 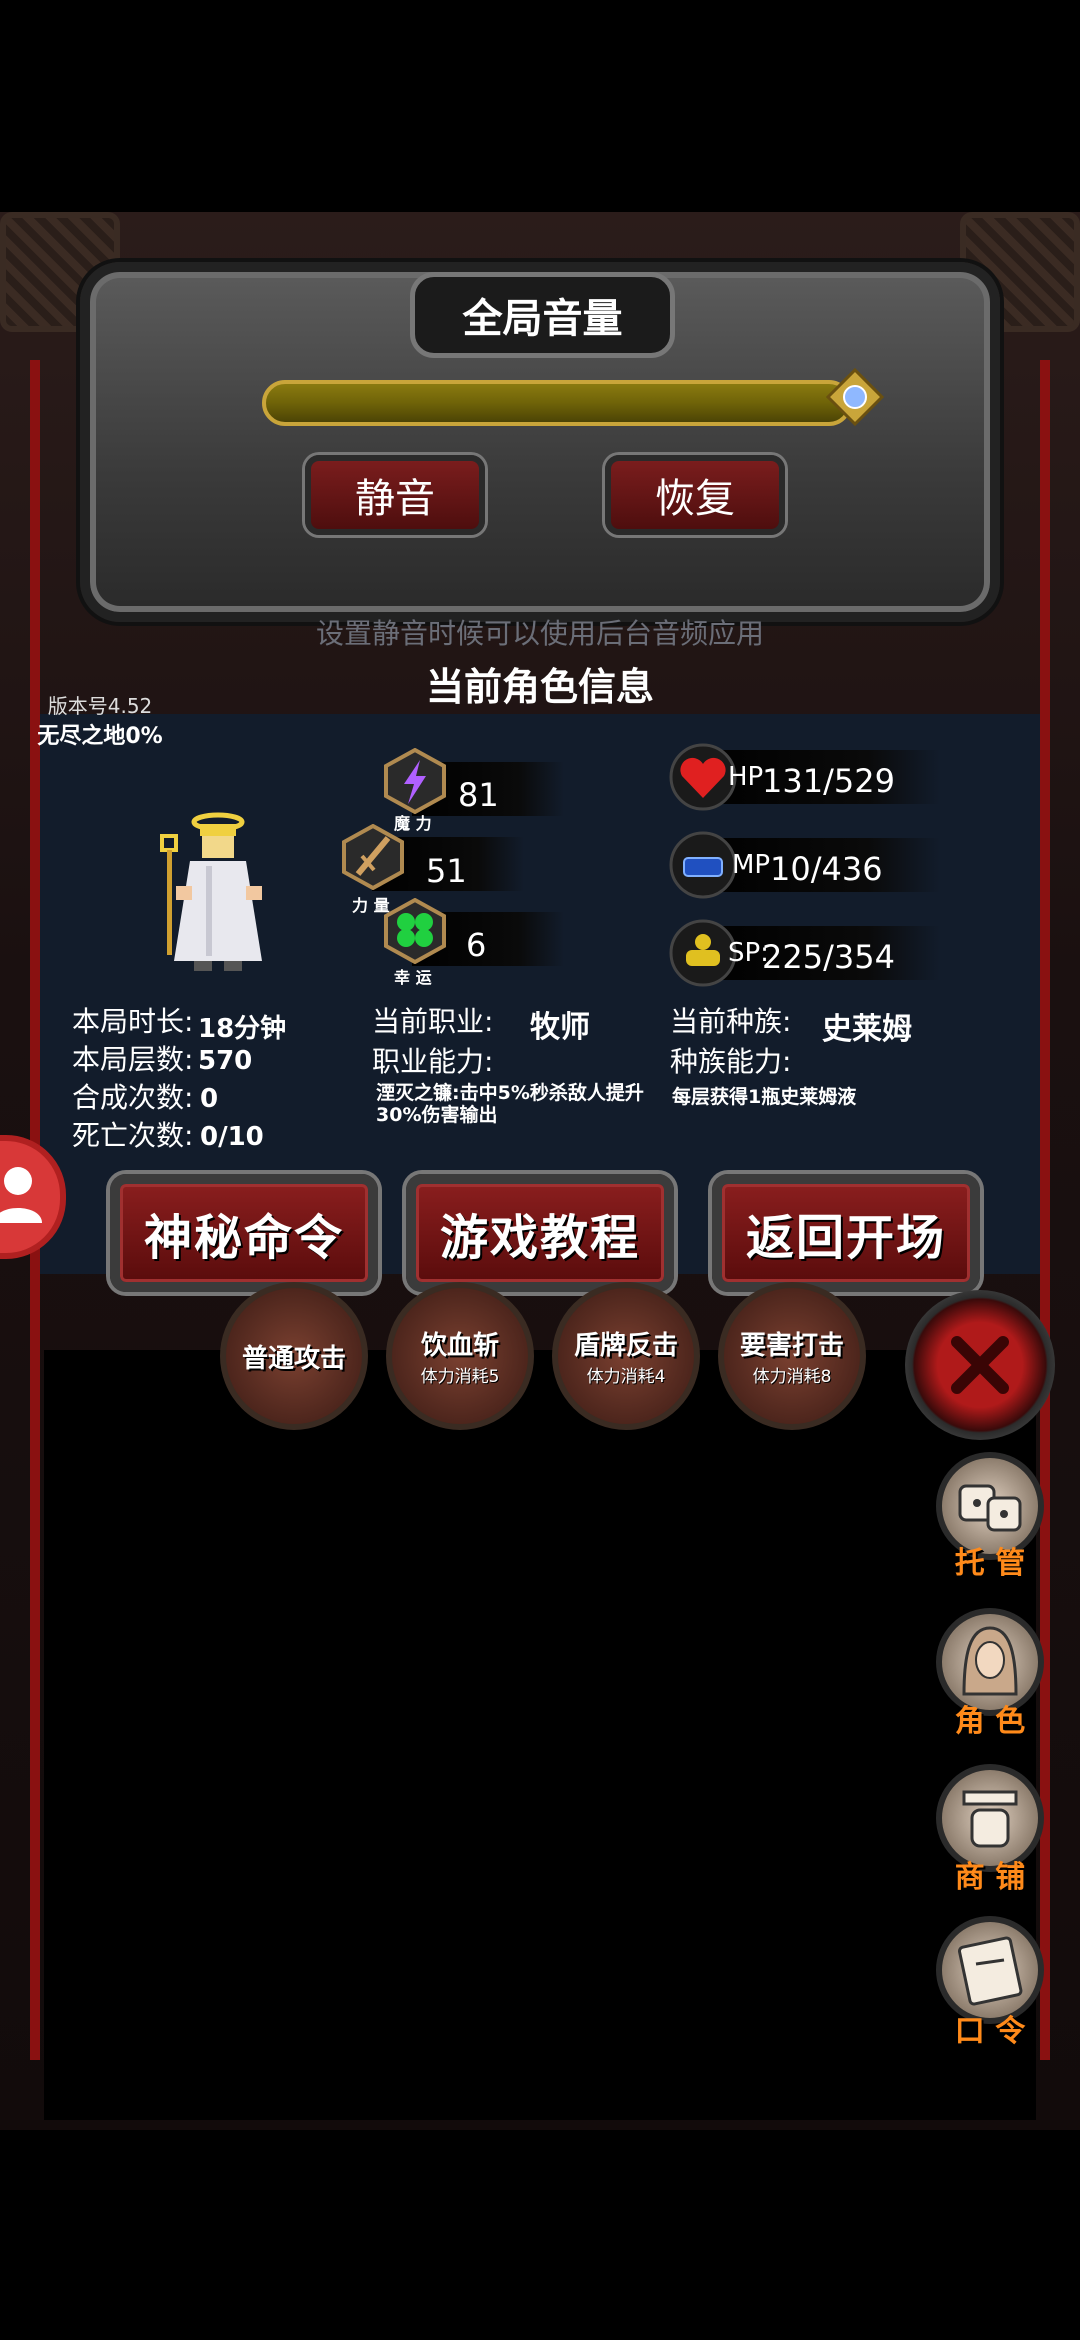 What do you see at coordinates (415, 931) in the screenshot?
I see `clover-icon` at bounding box center [415, 931].